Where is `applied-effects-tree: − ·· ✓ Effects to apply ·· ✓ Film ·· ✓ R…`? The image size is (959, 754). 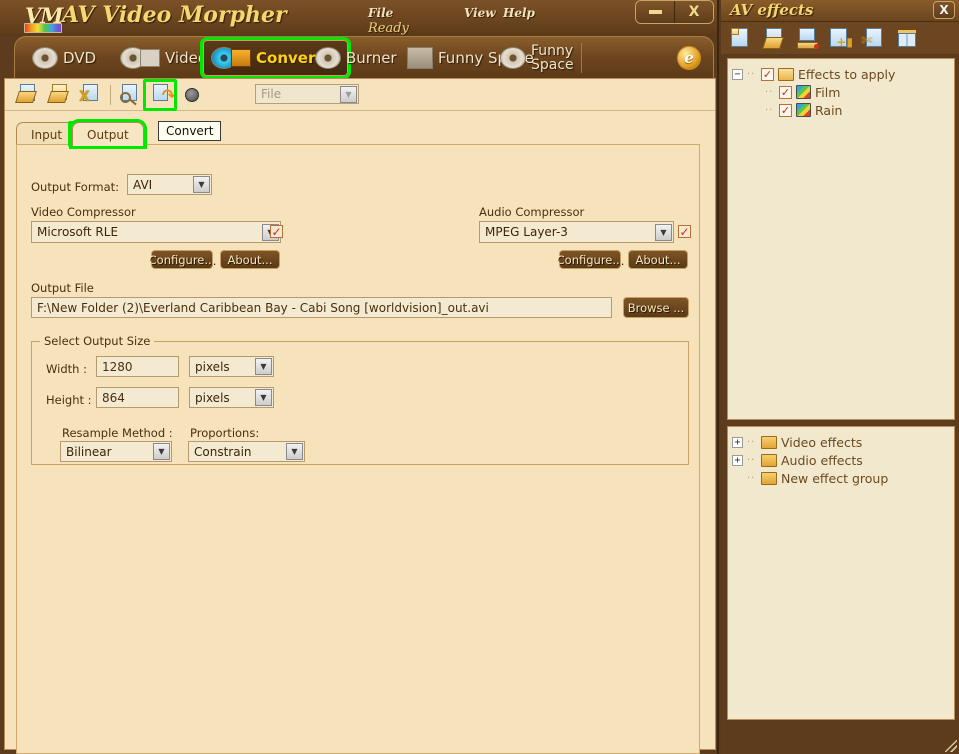
applied-effects-tree: − ·· ✓ Effects to apply ·· ✓ Film ·· ✓ R… is located at coordinates (841, 239).